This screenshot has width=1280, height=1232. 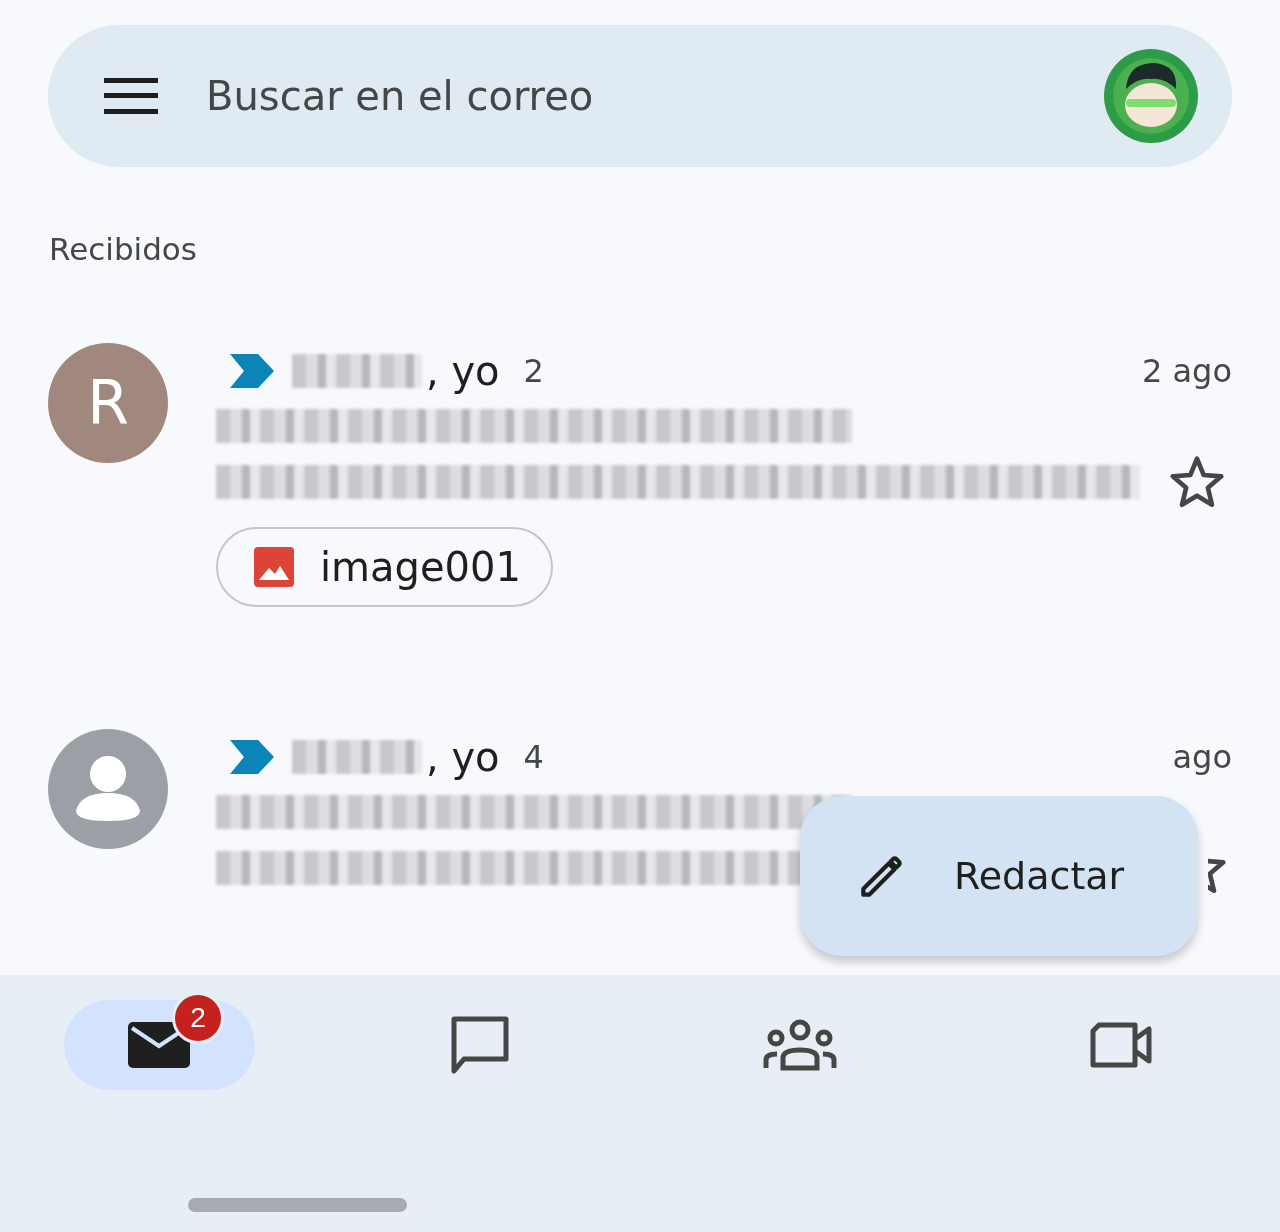 What do you see at coordinates (631, 96) in the screenshot?
I see `search-field: Buscar en el correo` at bounding box center [631, 96].